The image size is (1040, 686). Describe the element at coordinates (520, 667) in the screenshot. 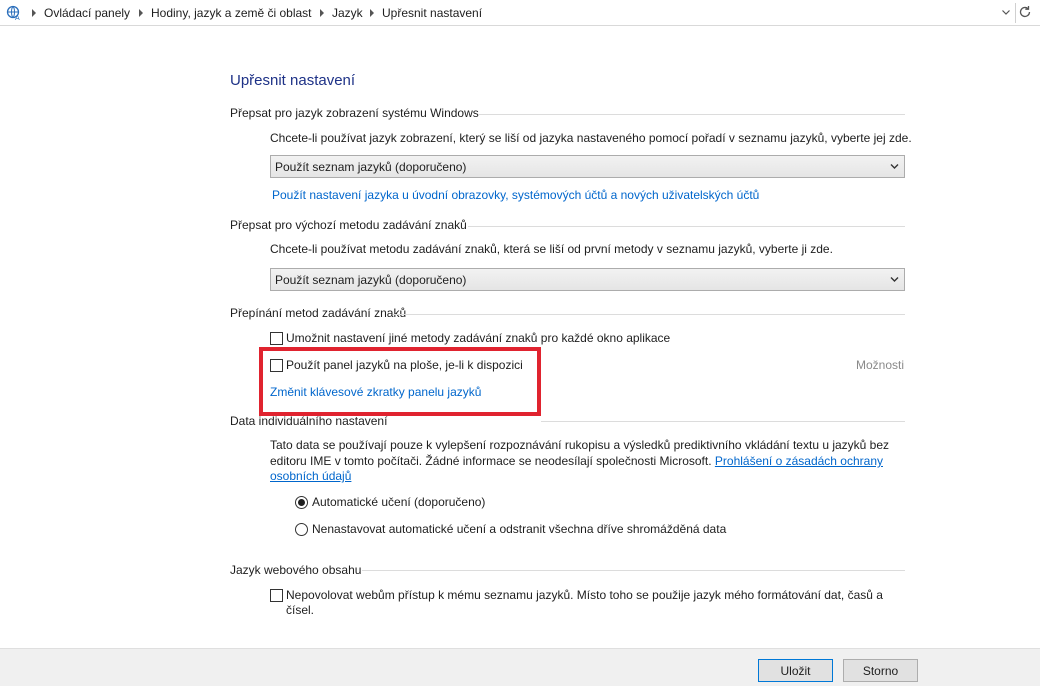

I see `footer-bar: Uložit Storno` at that location.